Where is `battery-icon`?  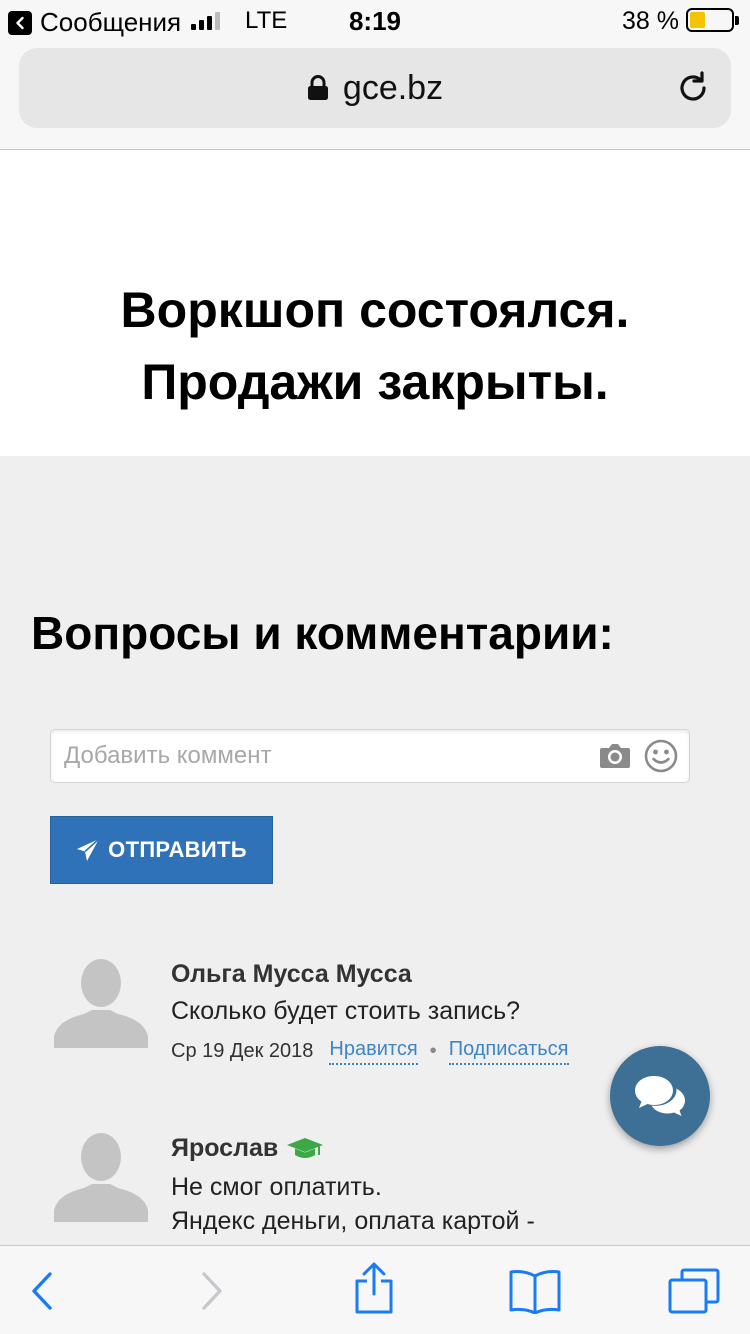
battery-icon is located at coordinates (712, 20).